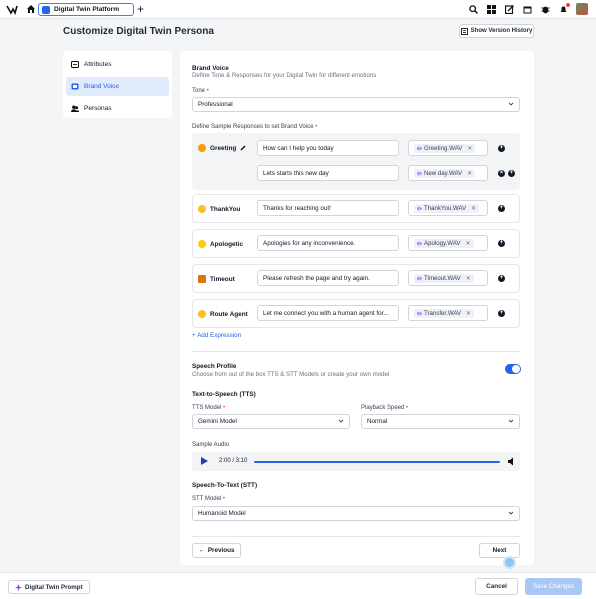 The height and width of the screenshot is (599, 596). I want to click on sad-face-emoji-icon, so click(202, 244).